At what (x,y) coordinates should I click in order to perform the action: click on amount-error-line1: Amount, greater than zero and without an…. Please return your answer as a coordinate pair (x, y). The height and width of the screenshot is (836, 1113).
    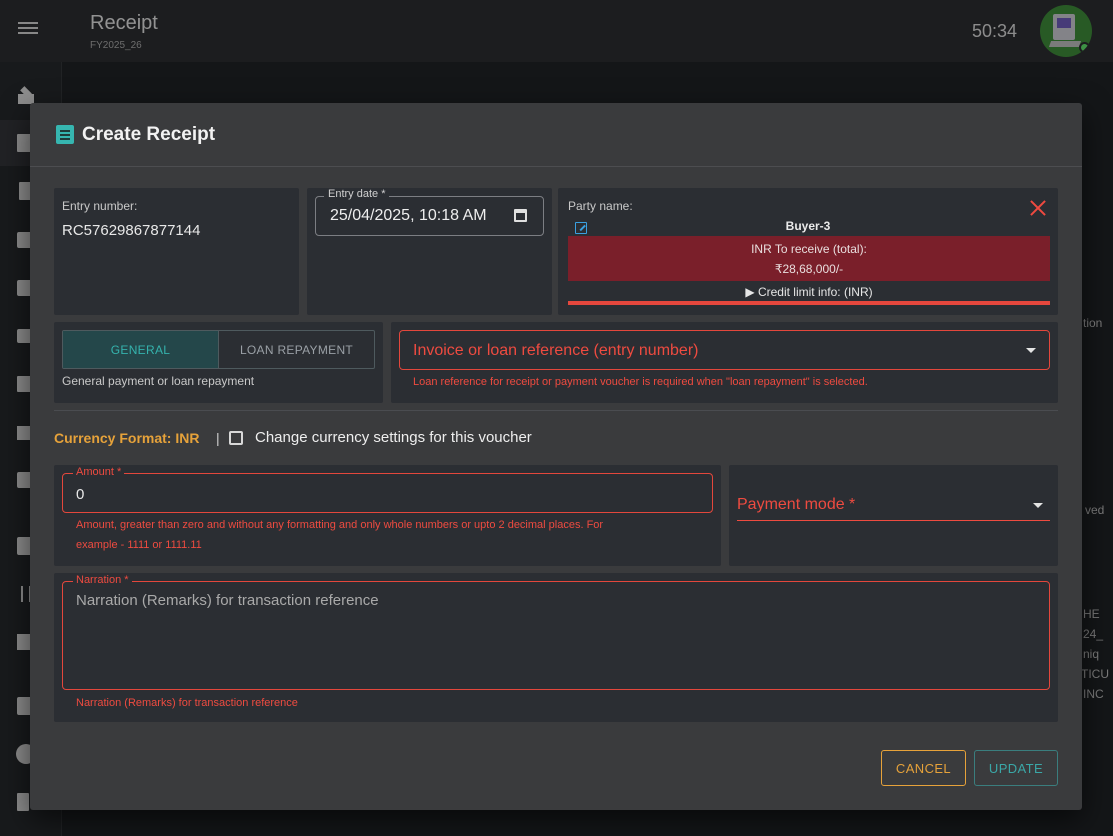
    Looking at the image, I should click on (340, 525).